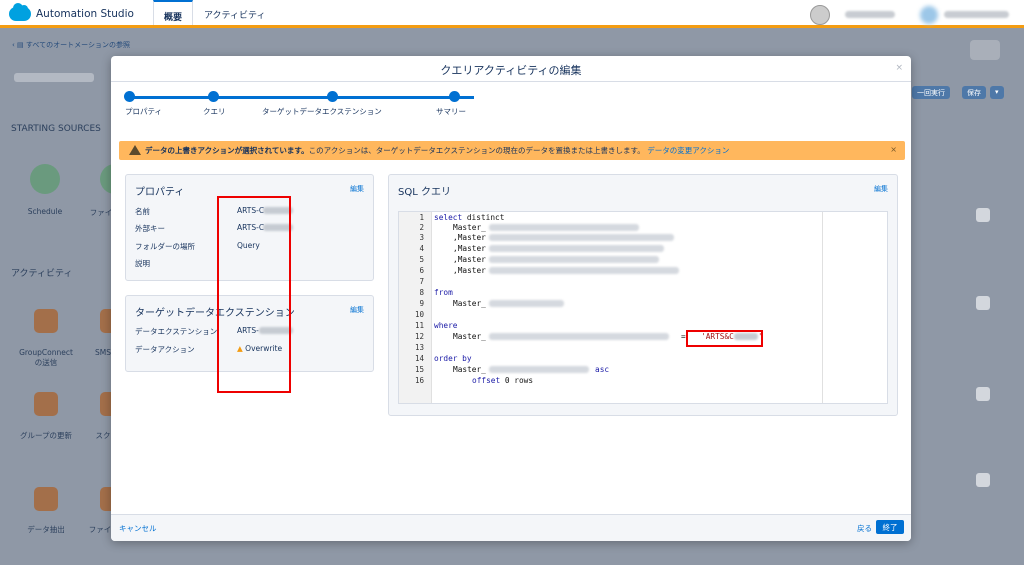  Describe the element at coordinates (56, 129) in the screenshot. I see `starting-sources-heading: STARTING SOURCES` at that location.